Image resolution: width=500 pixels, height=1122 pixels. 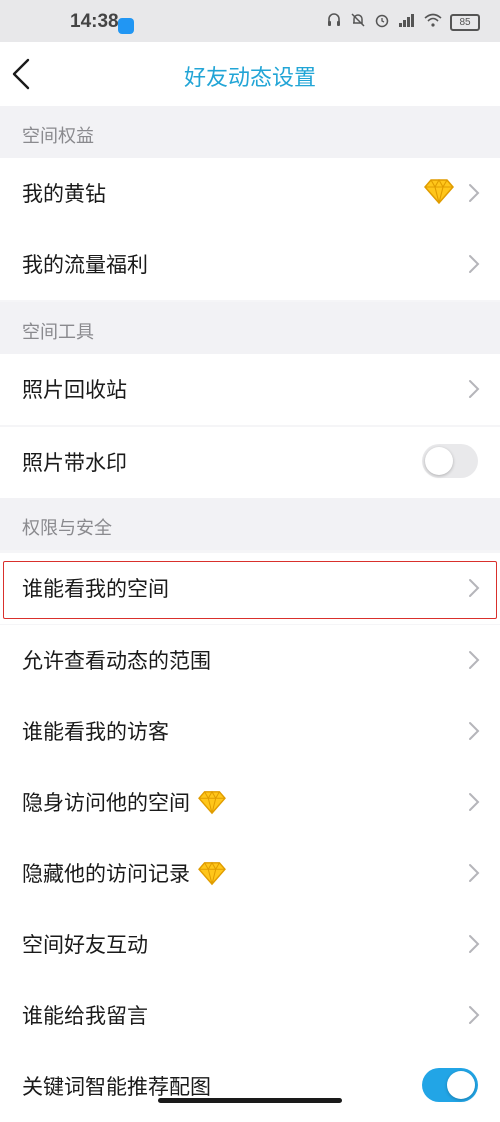 What do you see at coordinates (250, 1086) in the screenshot?
I see `settings-row-keyword-smart-image: 关键词智能推荐配图` at bounding box center [250, 1086].